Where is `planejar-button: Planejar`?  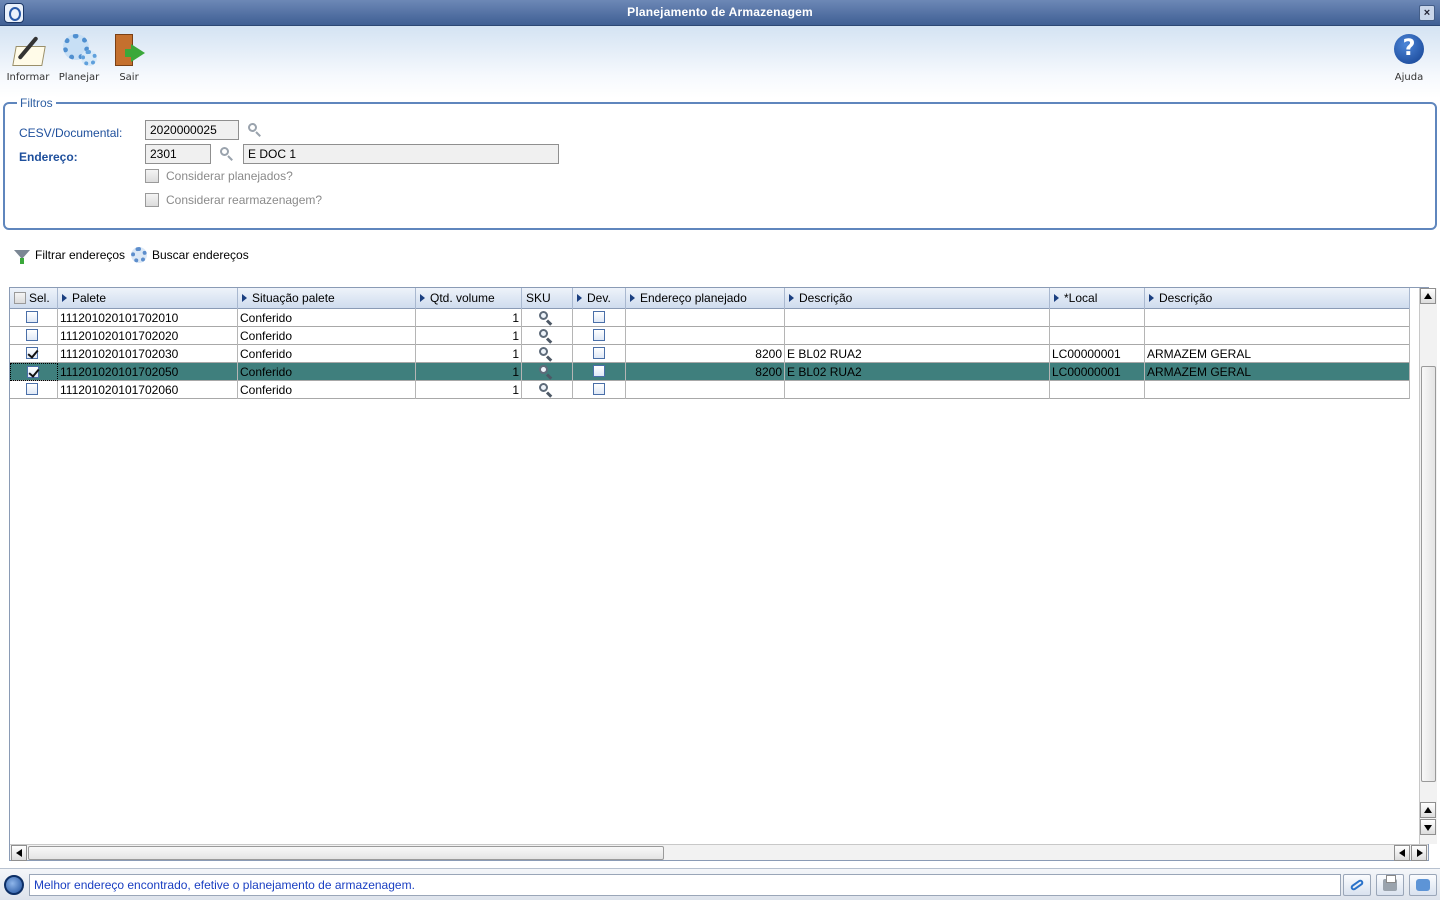
planejar-button: Planejar is located at coordinates (79, 56).